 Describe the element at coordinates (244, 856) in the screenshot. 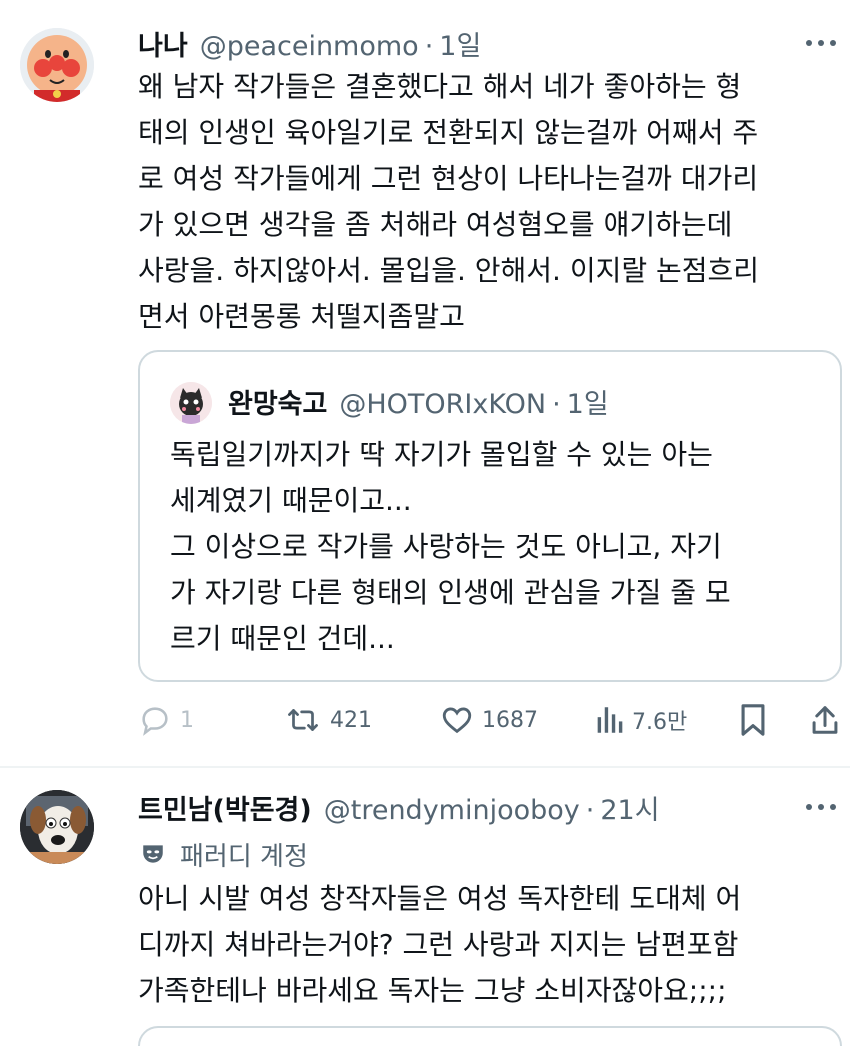

I see `parody-label-text: 패러디 계정` at that location.